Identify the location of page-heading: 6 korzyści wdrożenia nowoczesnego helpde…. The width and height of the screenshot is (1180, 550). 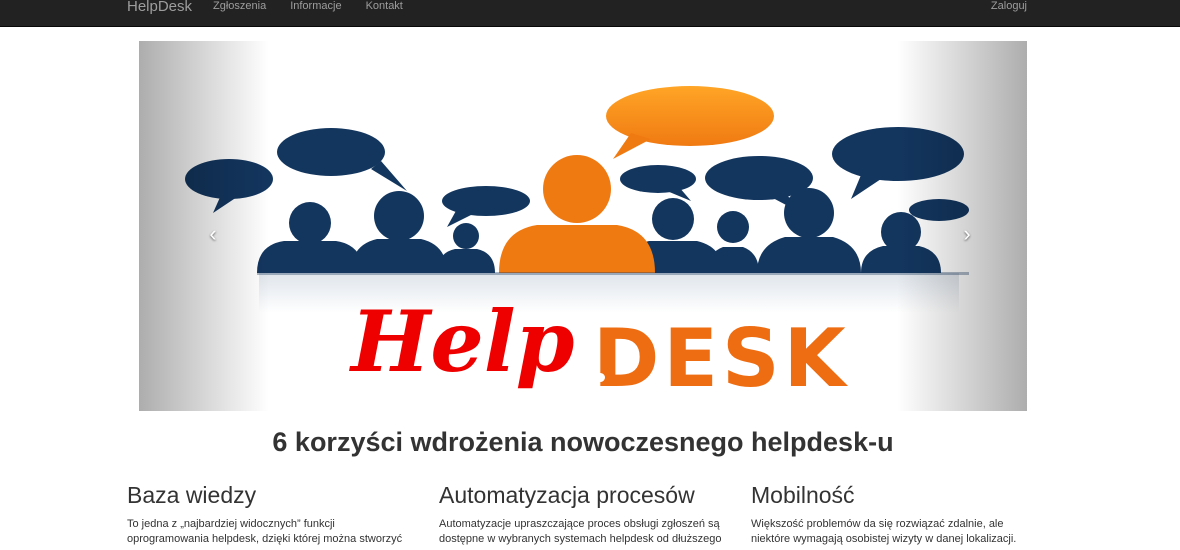
(583, 442).